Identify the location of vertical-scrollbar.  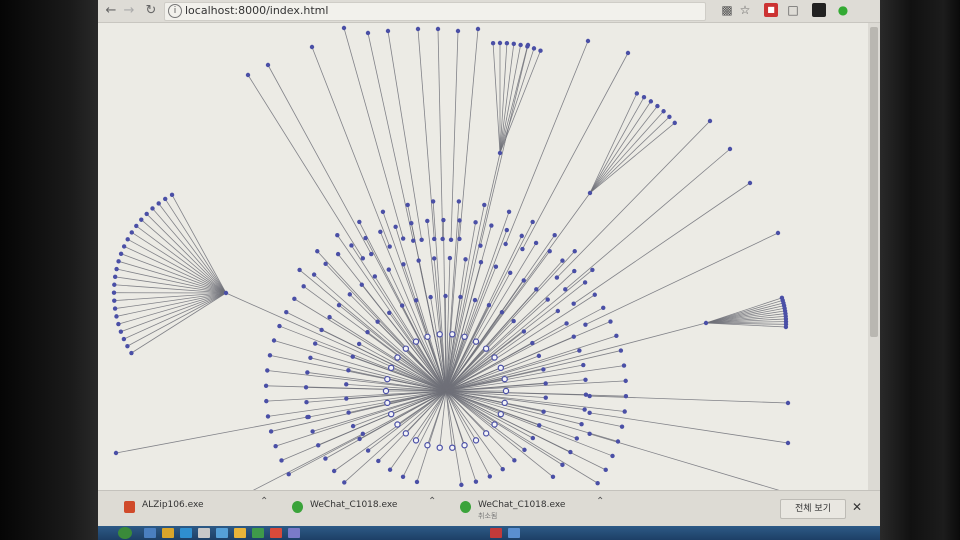
(874, 256).